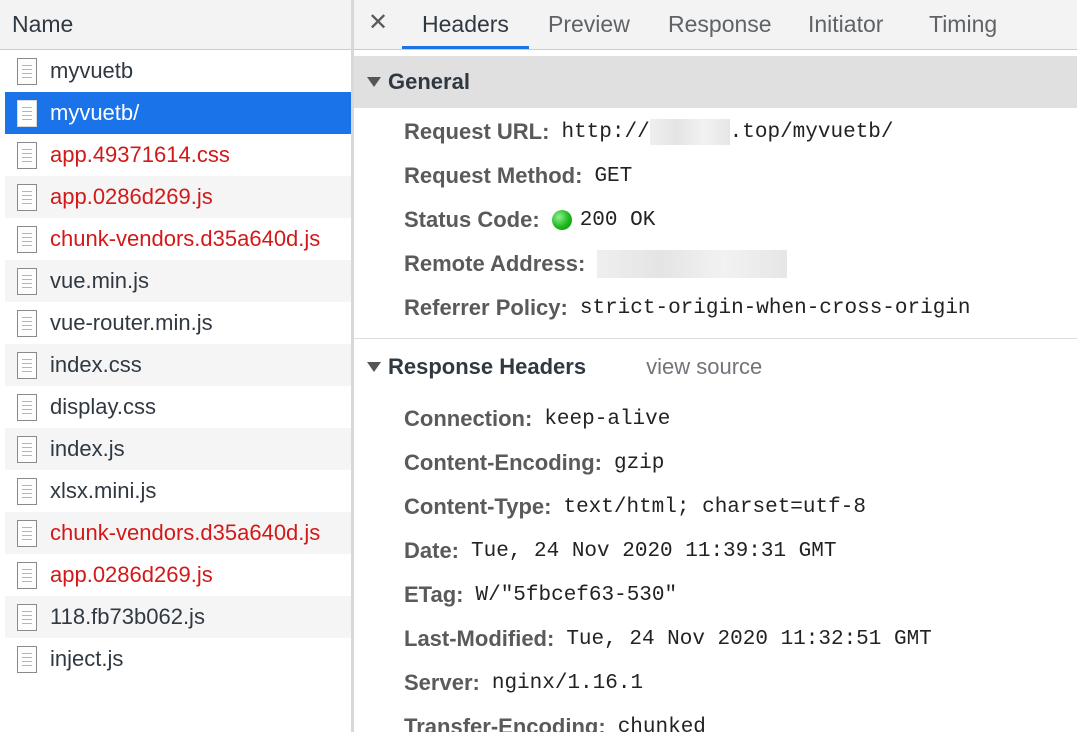  What do you see at coordinates (374, 367) in the screenshot?
I see `collapse-triangle-icon` at bounding box center [374, 367].